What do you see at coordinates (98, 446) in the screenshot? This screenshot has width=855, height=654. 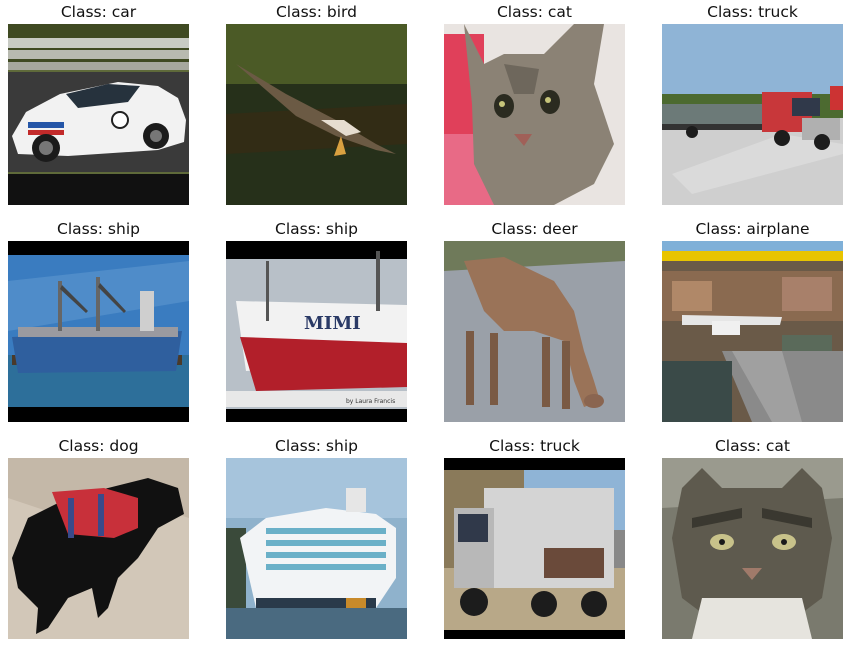 I see `panel-title: Class: dog` at bounding box center [98, 446].